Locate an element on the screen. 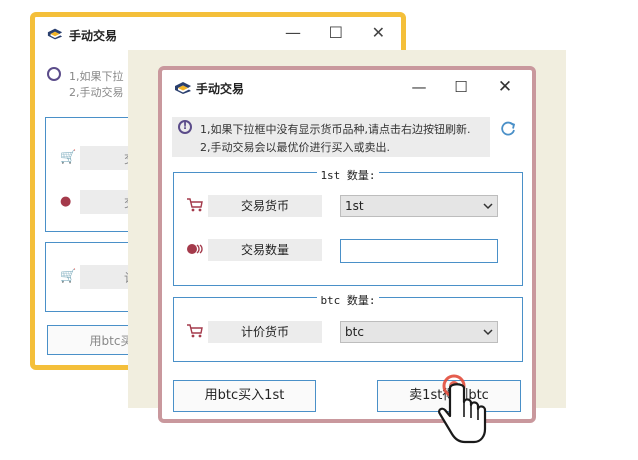 This screenshot has width=638, height=460. quote-currency-select: btc is located at coordinates (419, 332).